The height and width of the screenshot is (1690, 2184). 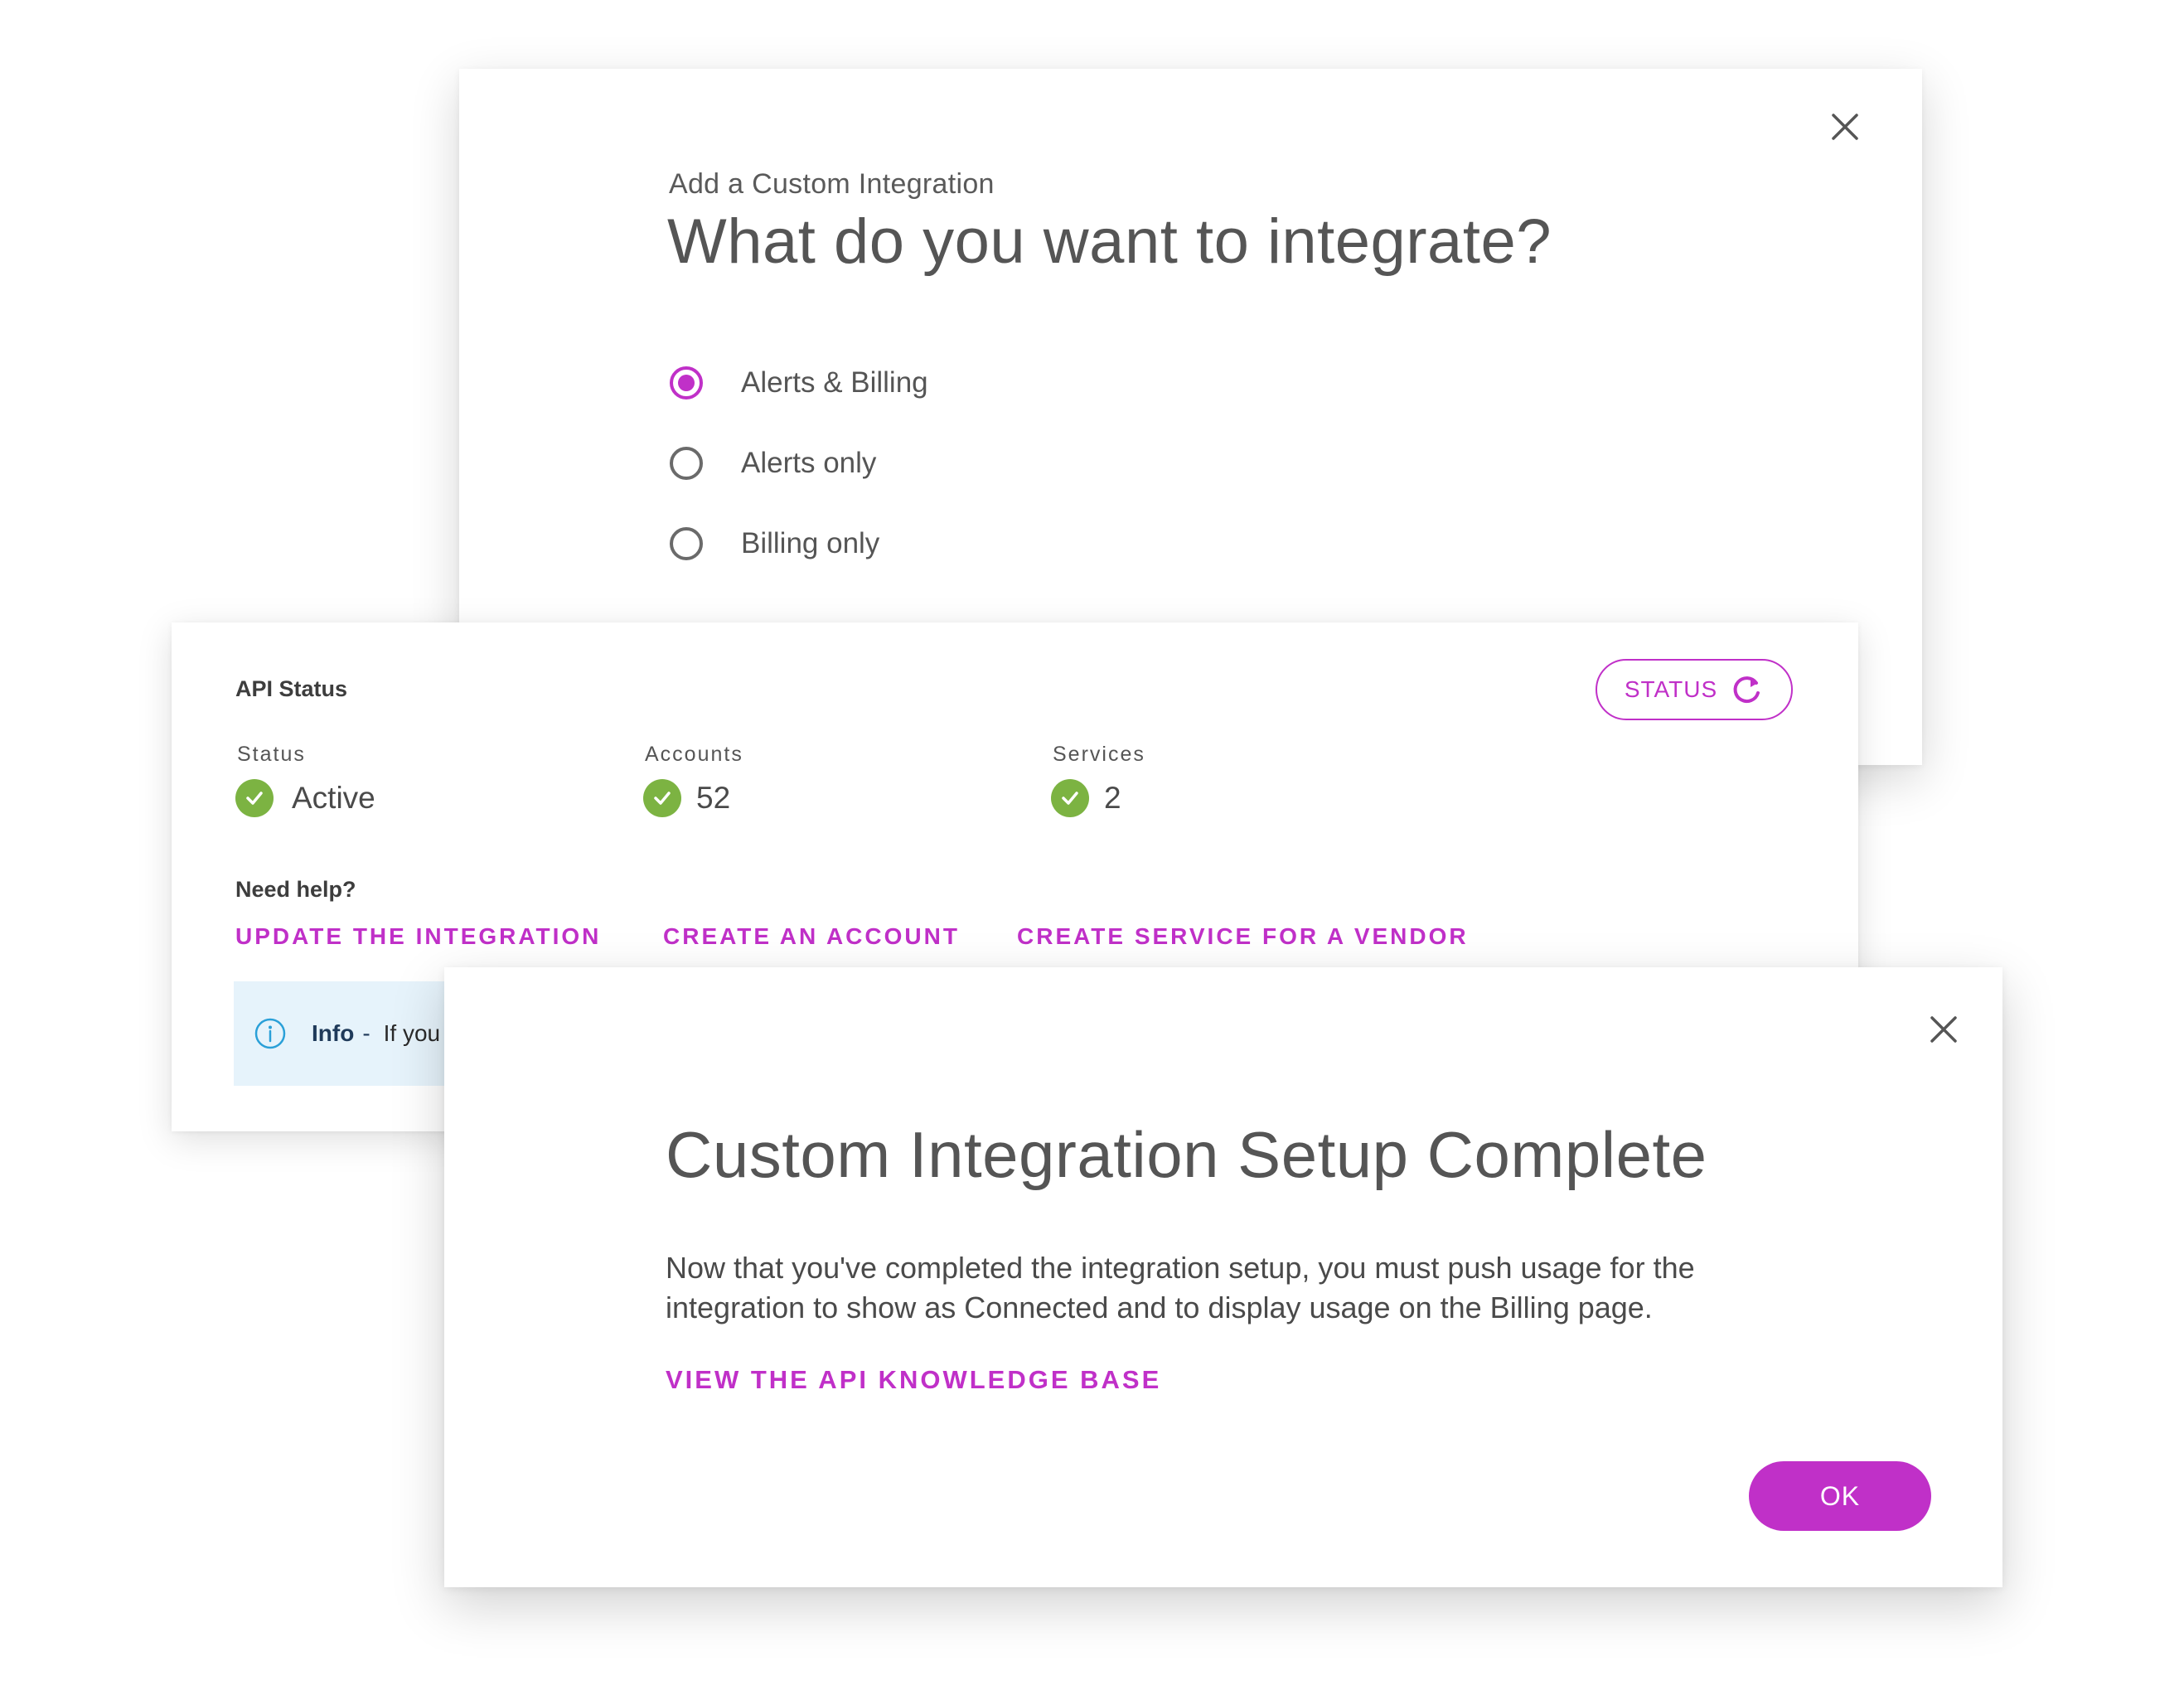 What do you see at coordinates (913, 1380) in the screenshot?
I see `api-knowledge-base-link: VIEW THE API KNOWLEDGE BASE` at bounding box center [913, 1380].